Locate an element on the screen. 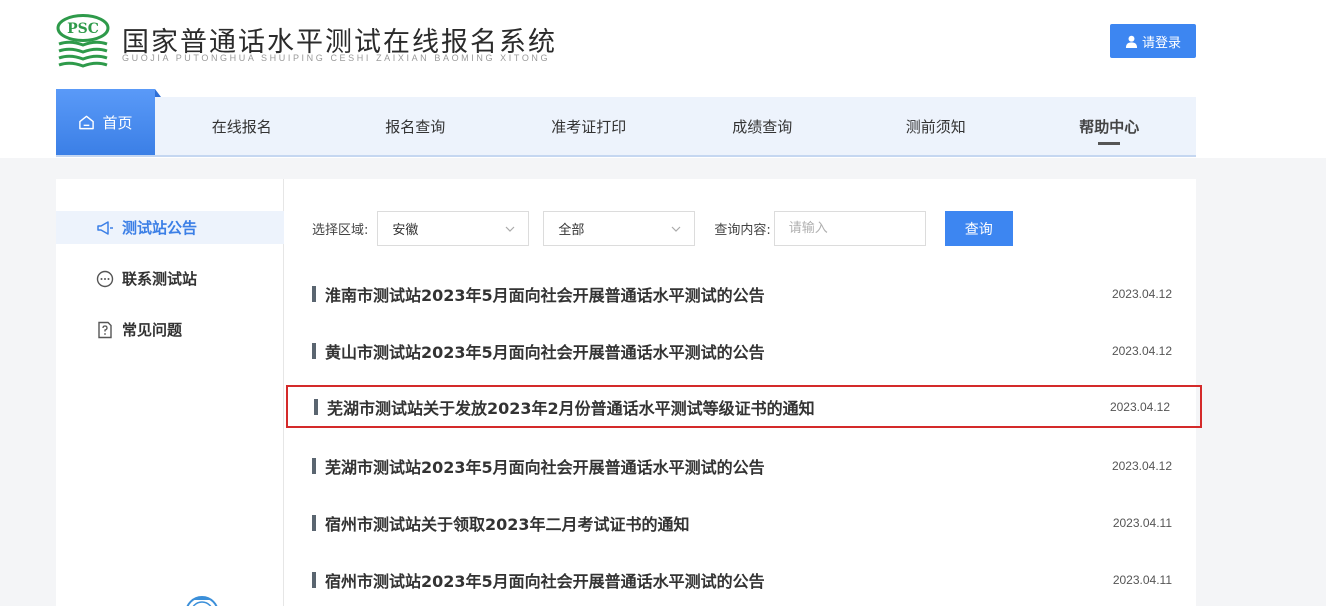  notice-item: 黄山市测试站2023年5月面向社会开展普通话水平测试的公告 2023.04.12 is located at coordinates (744, 350).